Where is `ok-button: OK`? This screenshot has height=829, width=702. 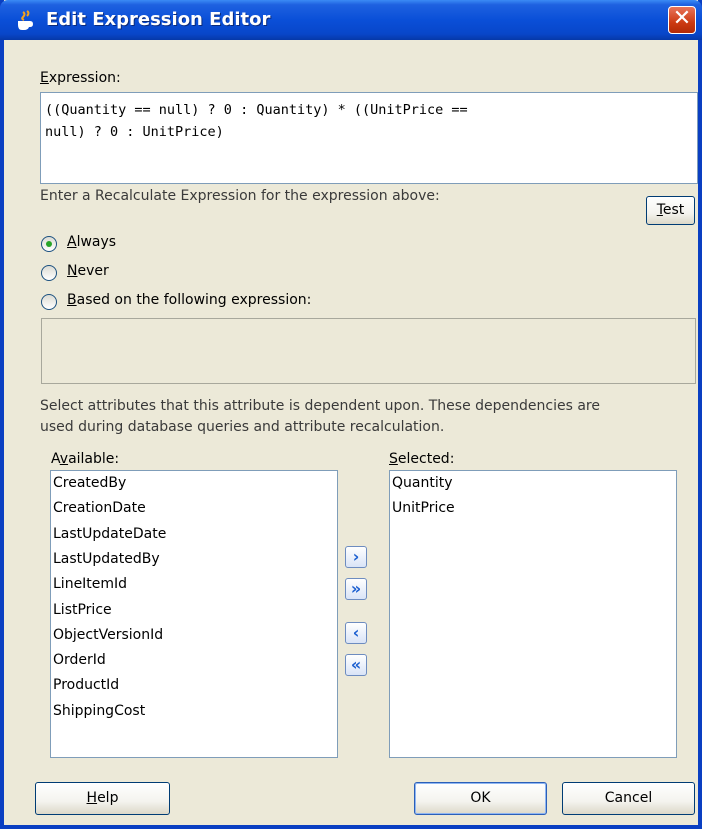
ok-button: OK is located at coordinates (480, 798).